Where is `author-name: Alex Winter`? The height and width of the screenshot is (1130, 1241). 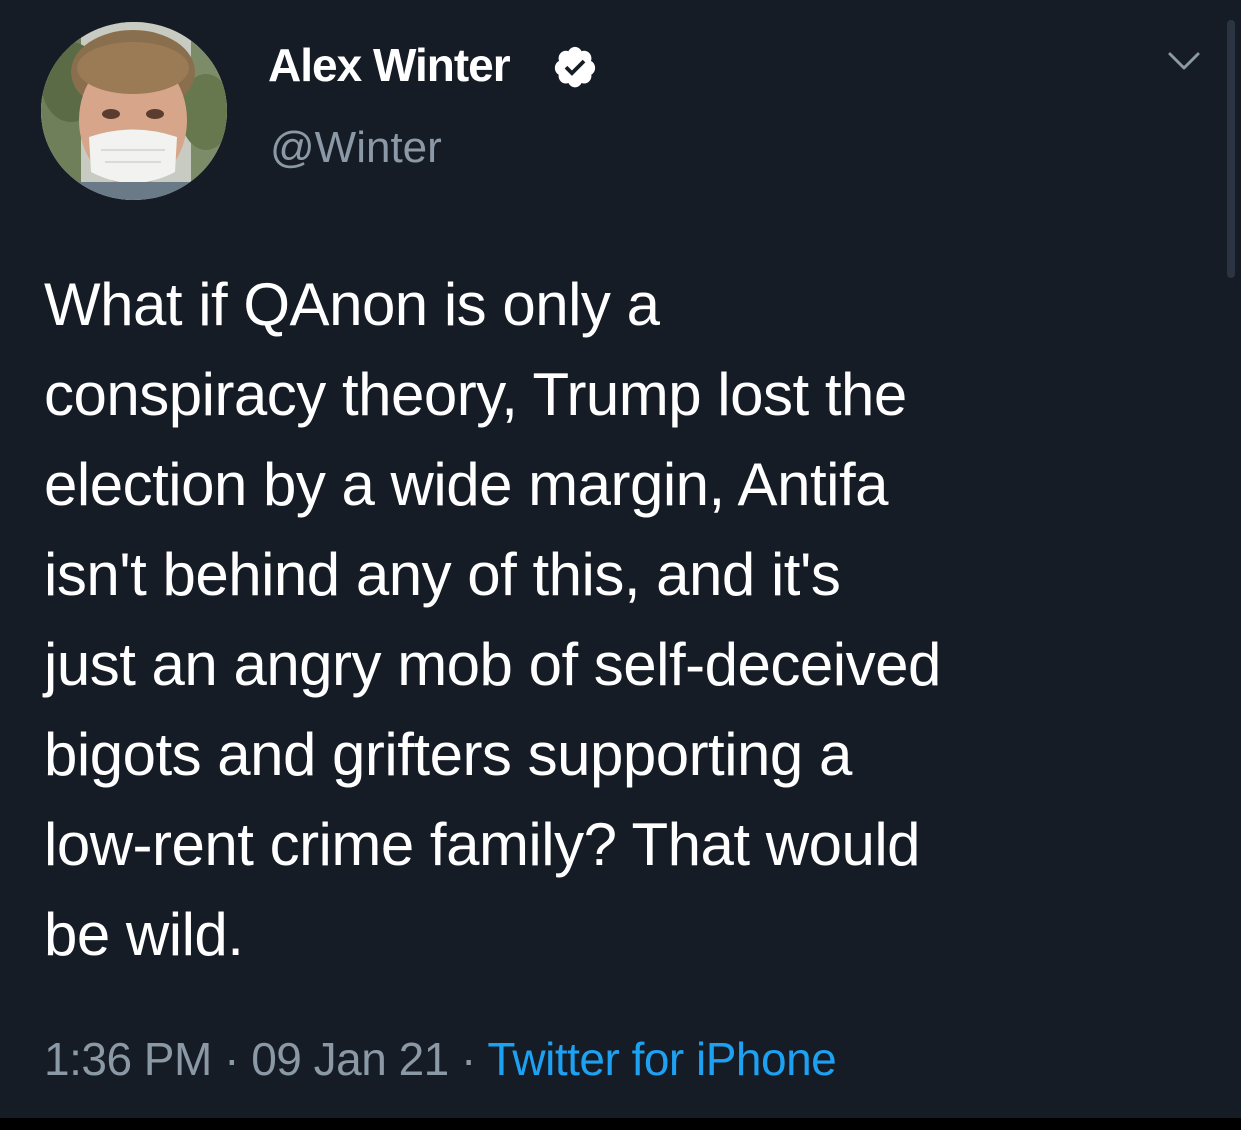 author-name: Alex Winter is located at coordinates (389, 65).